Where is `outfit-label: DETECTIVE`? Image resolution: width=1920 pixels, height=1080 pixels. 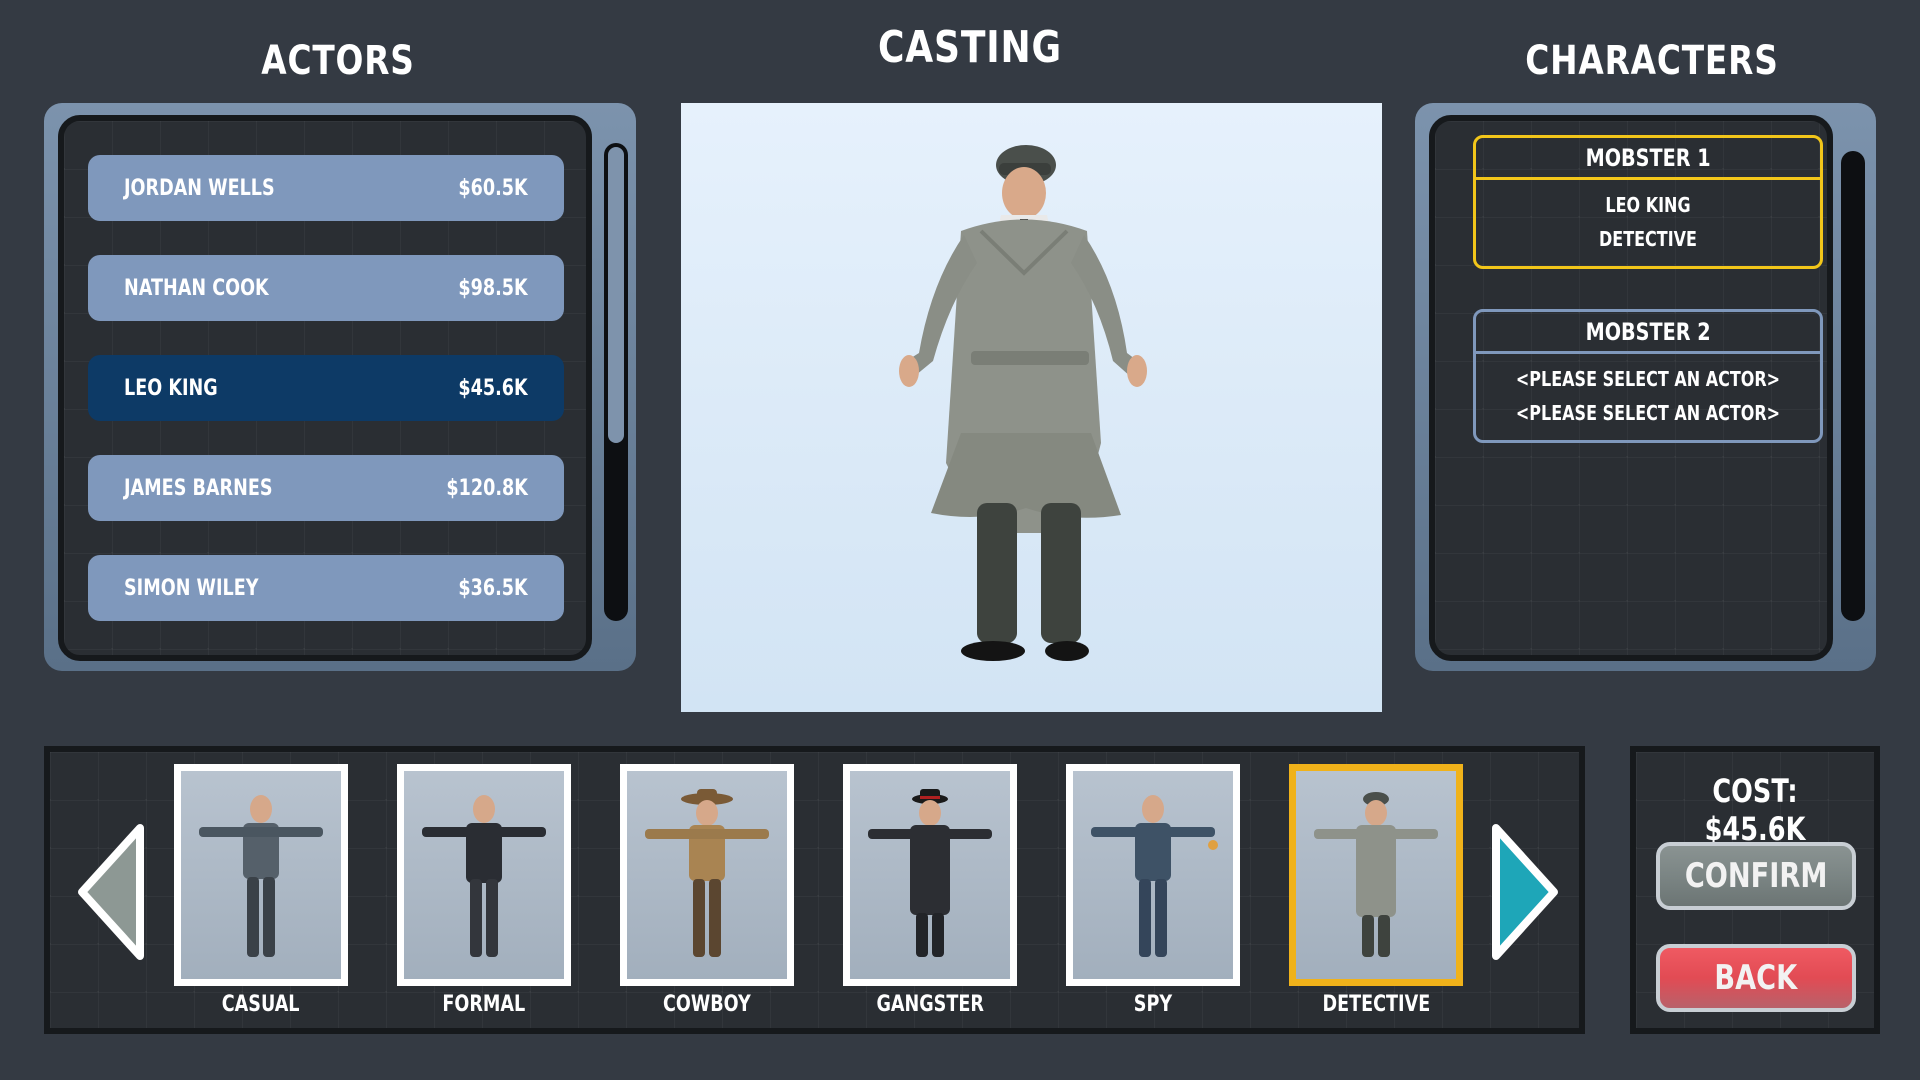
outfit-label: DETECTIVE is located at coordinates (1376, 1004).